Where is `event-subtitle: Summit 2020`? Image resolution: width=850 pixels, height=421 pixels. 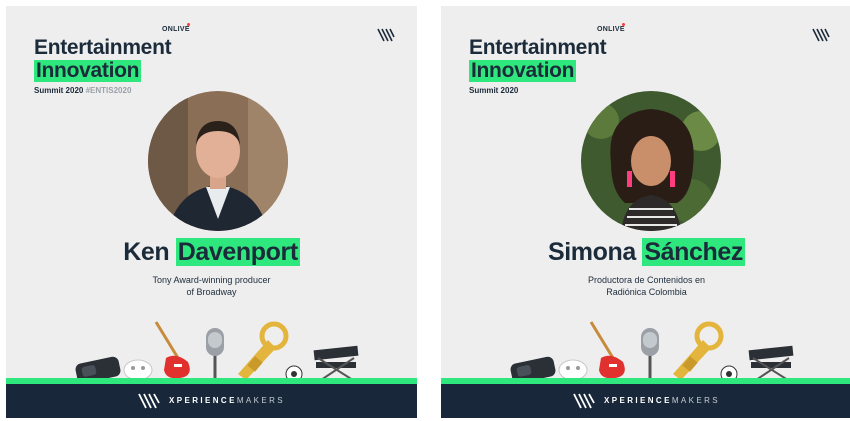
event-subtitle: Summit 2020 is located at coordinates (493, 90).